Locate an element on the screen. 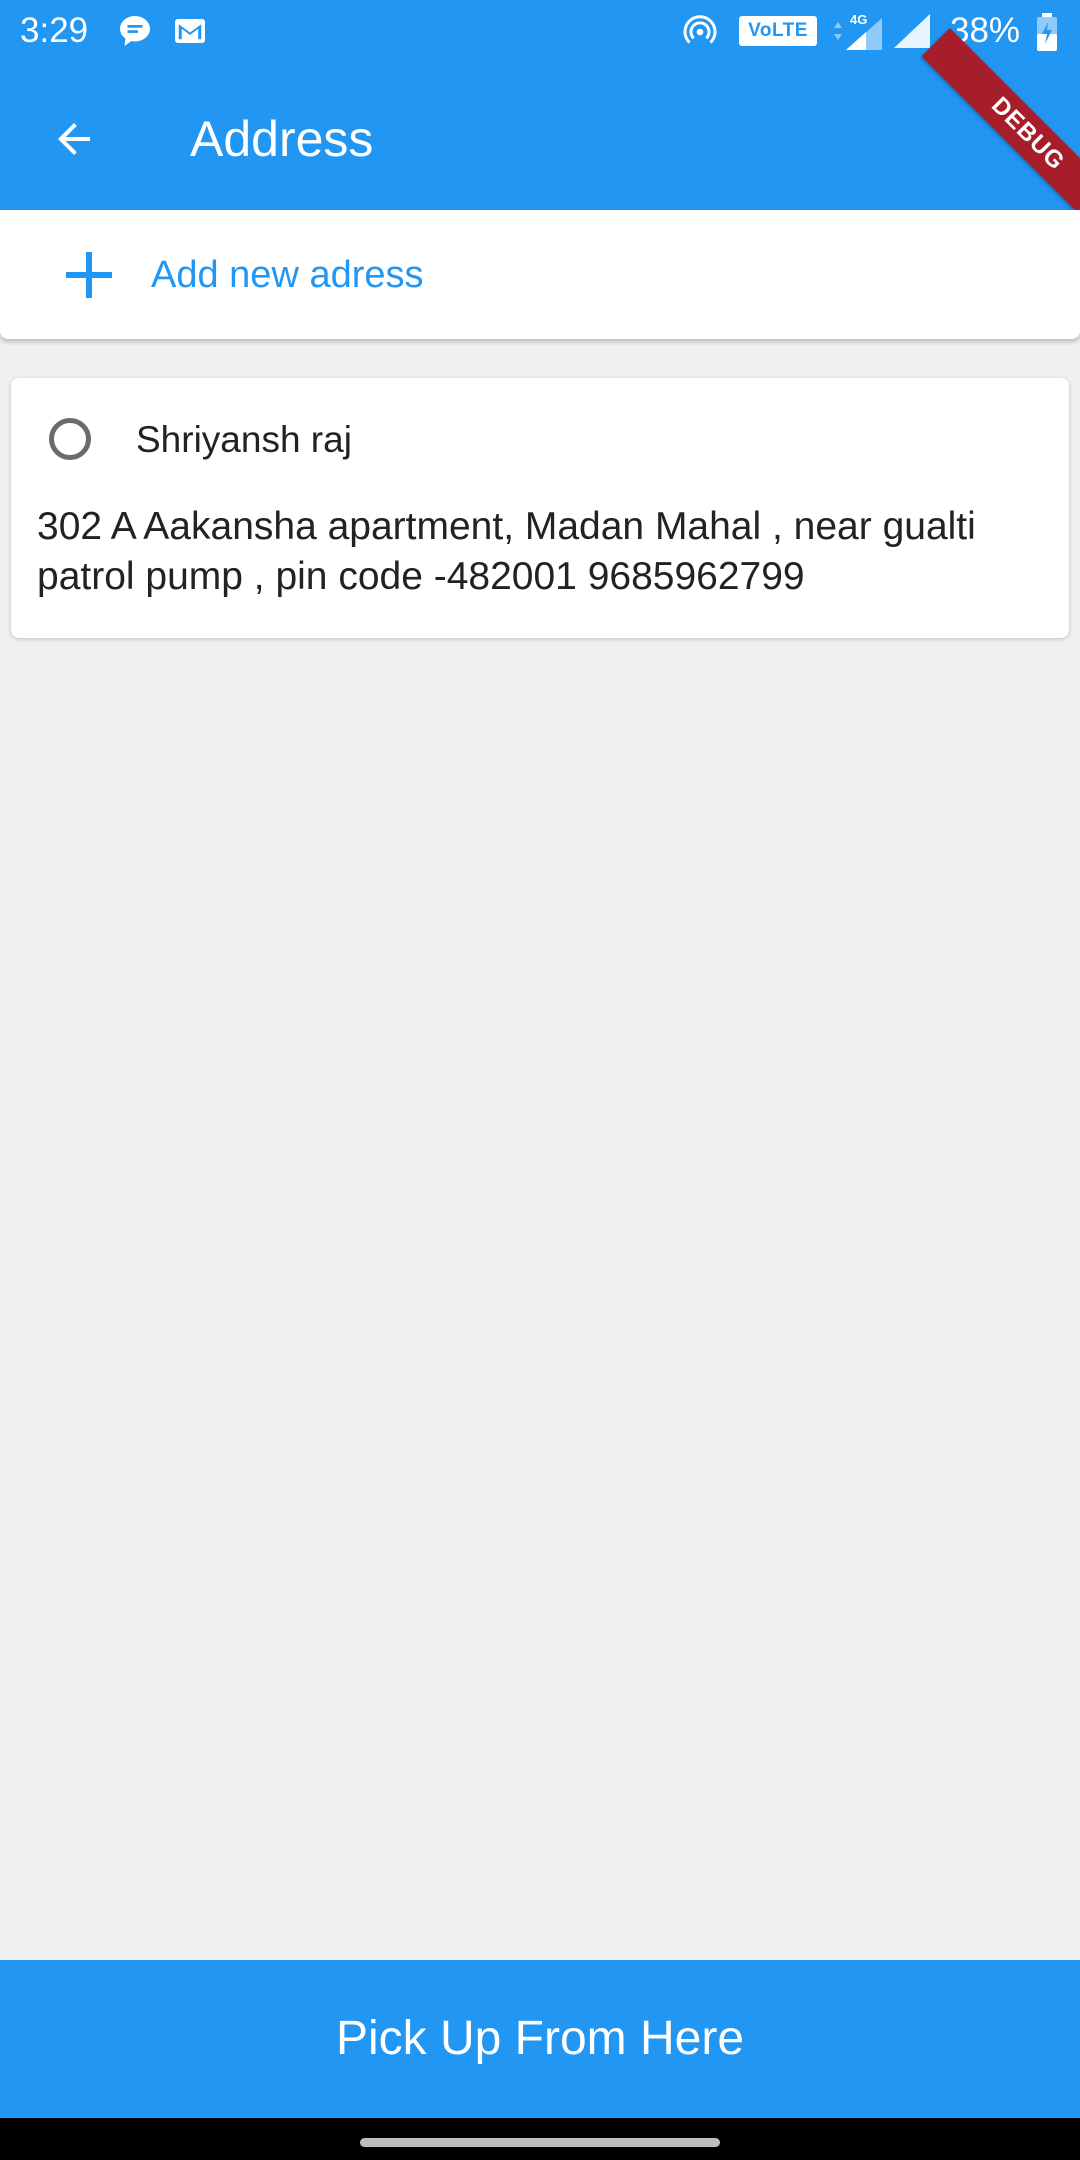 This screenshot has height=2160, width=1080. signal-4g-icon: 4G is located at coordinates (856, 33).